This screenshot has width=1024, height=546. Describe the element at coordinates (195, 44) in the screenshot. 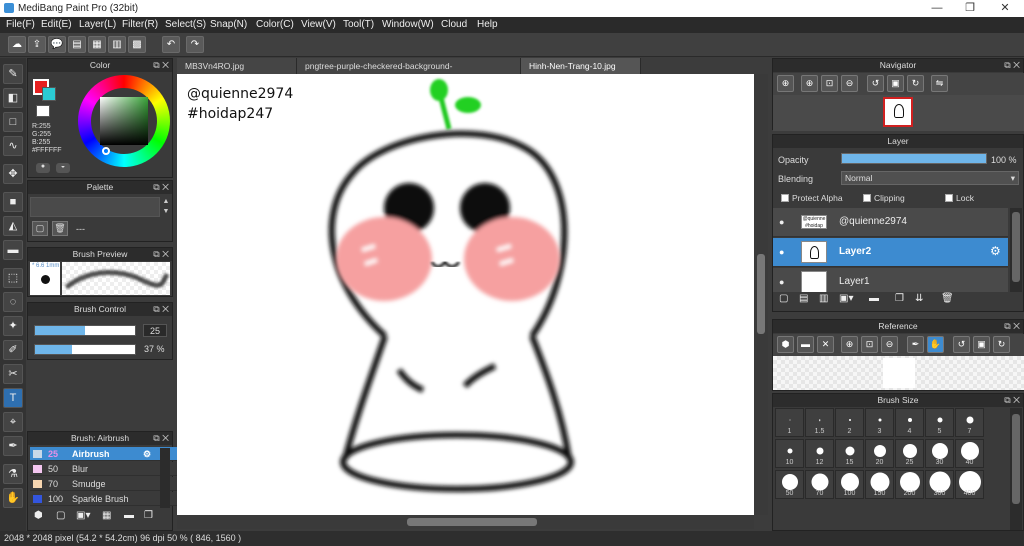

I see `redo-button: ↷` at that location.